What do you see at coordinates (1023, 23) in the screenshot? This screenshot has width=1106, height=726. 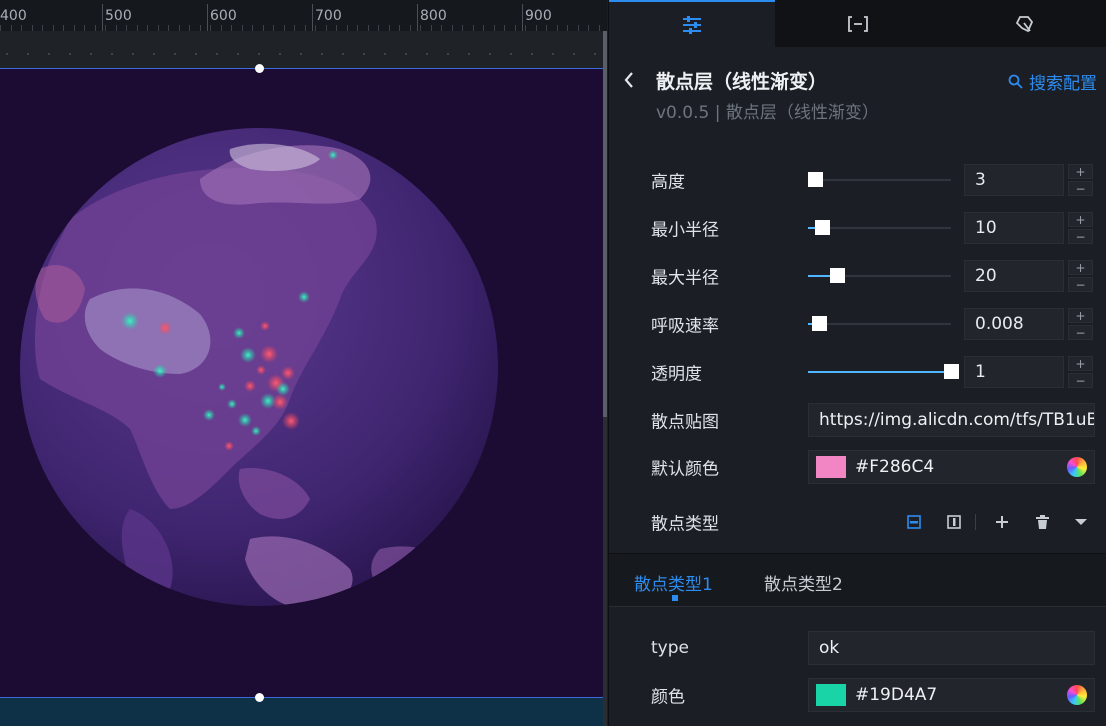 I see `tab-interaction` at bounding box center [1023, 23].